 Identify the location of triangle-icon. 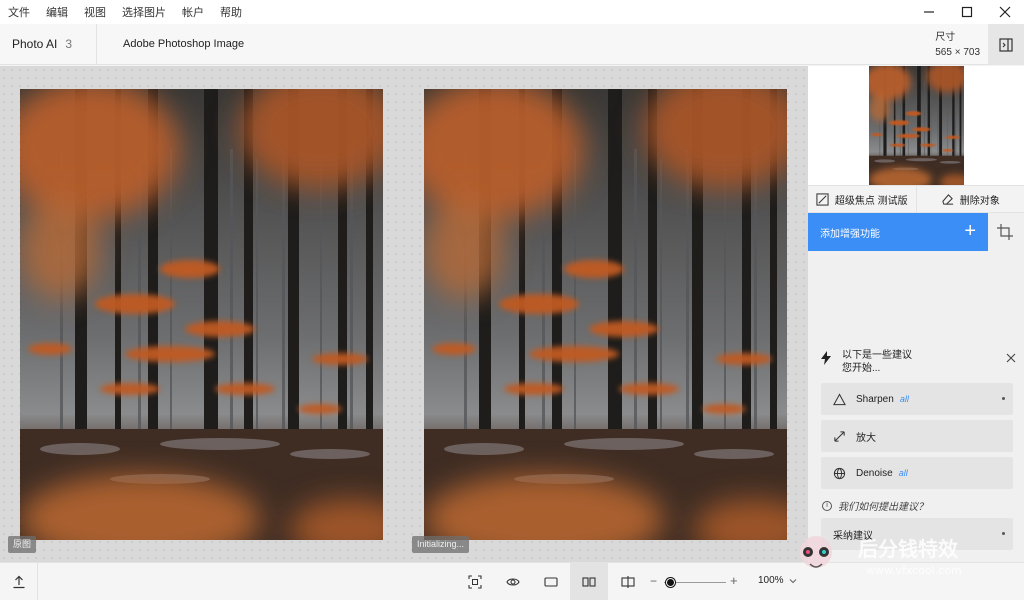
(839, 398).